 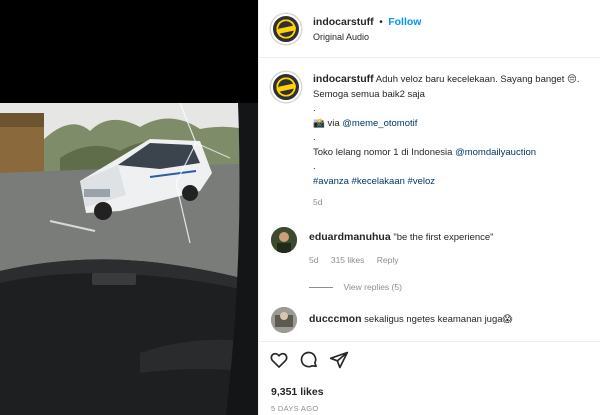 What do you see at coordinates (348, 260) in the screenshot?
I see `comment-likes: 315 likes` at bounding box center [348, 260].